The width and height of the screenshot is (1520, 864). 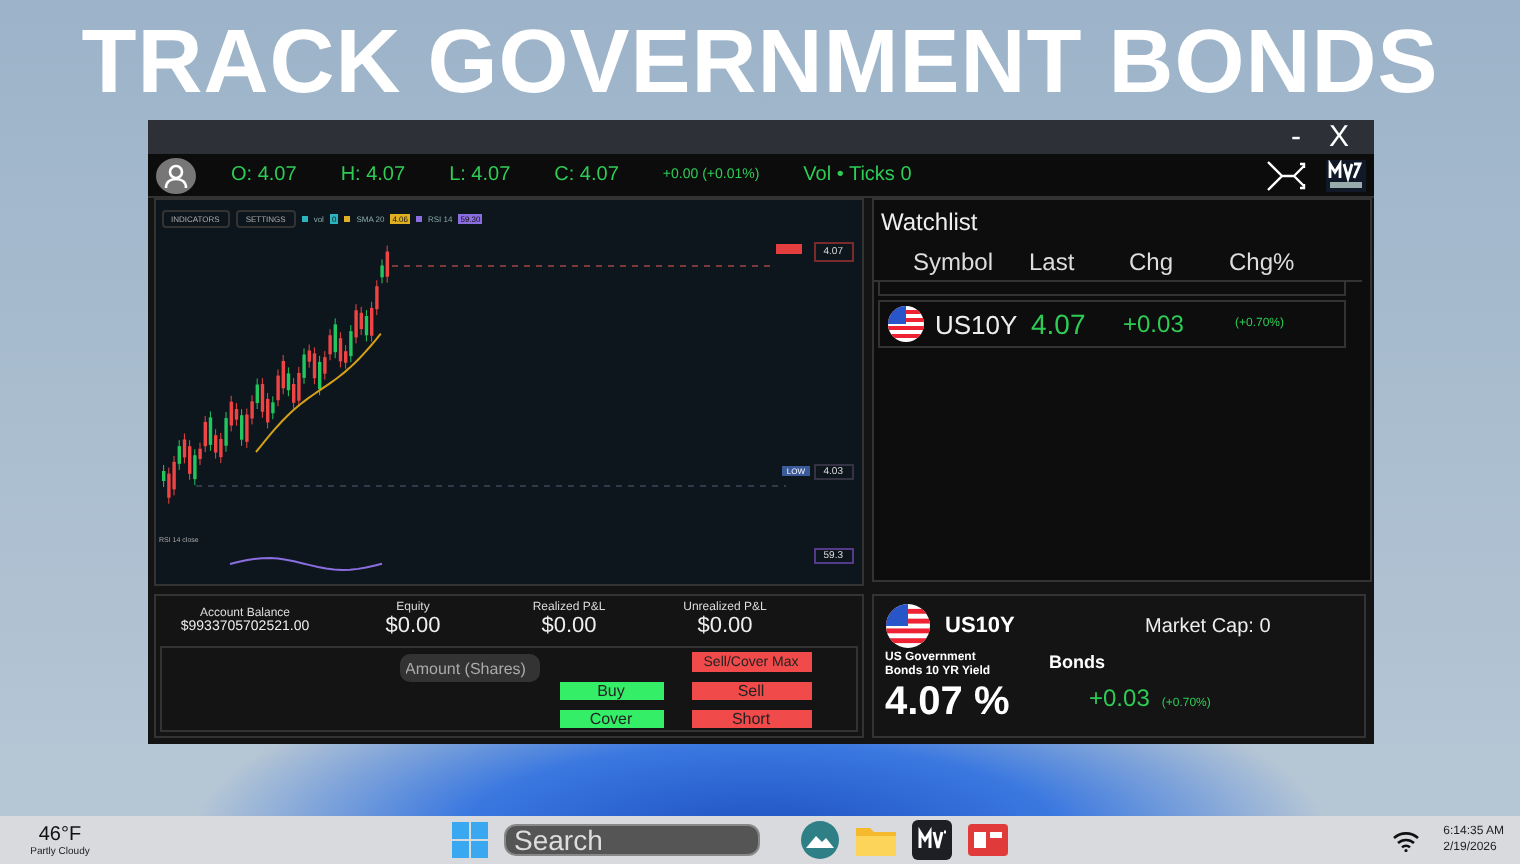 I want to click on wifi-icon, so click(x=1405, y=840).